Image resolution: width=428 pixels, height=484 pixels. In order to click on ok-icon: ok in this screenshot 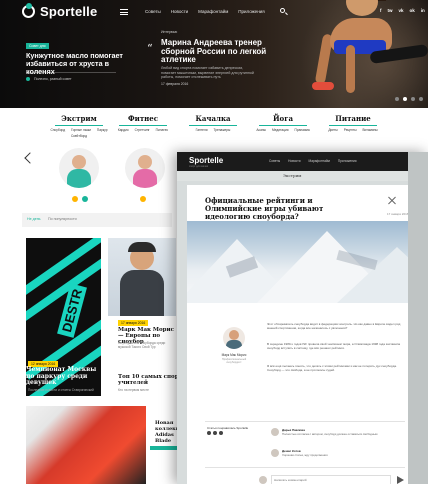, I will do `click(412, 10)`.